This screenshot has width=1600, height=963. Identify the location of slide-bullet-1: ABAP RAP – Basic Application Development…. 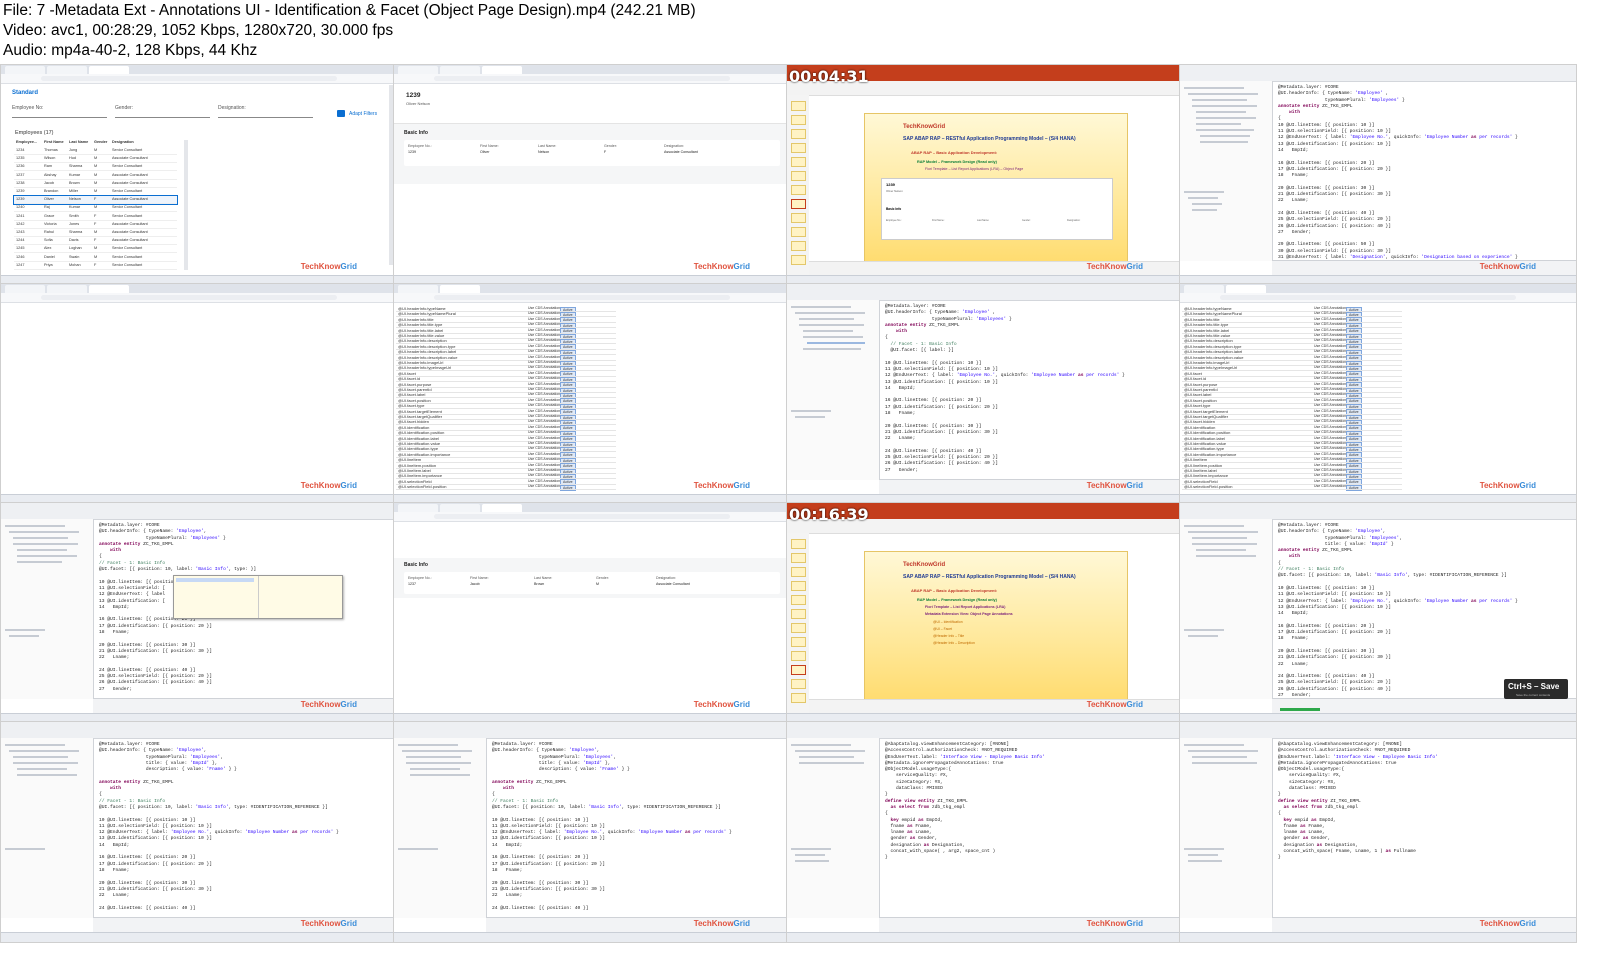
(954, 590).